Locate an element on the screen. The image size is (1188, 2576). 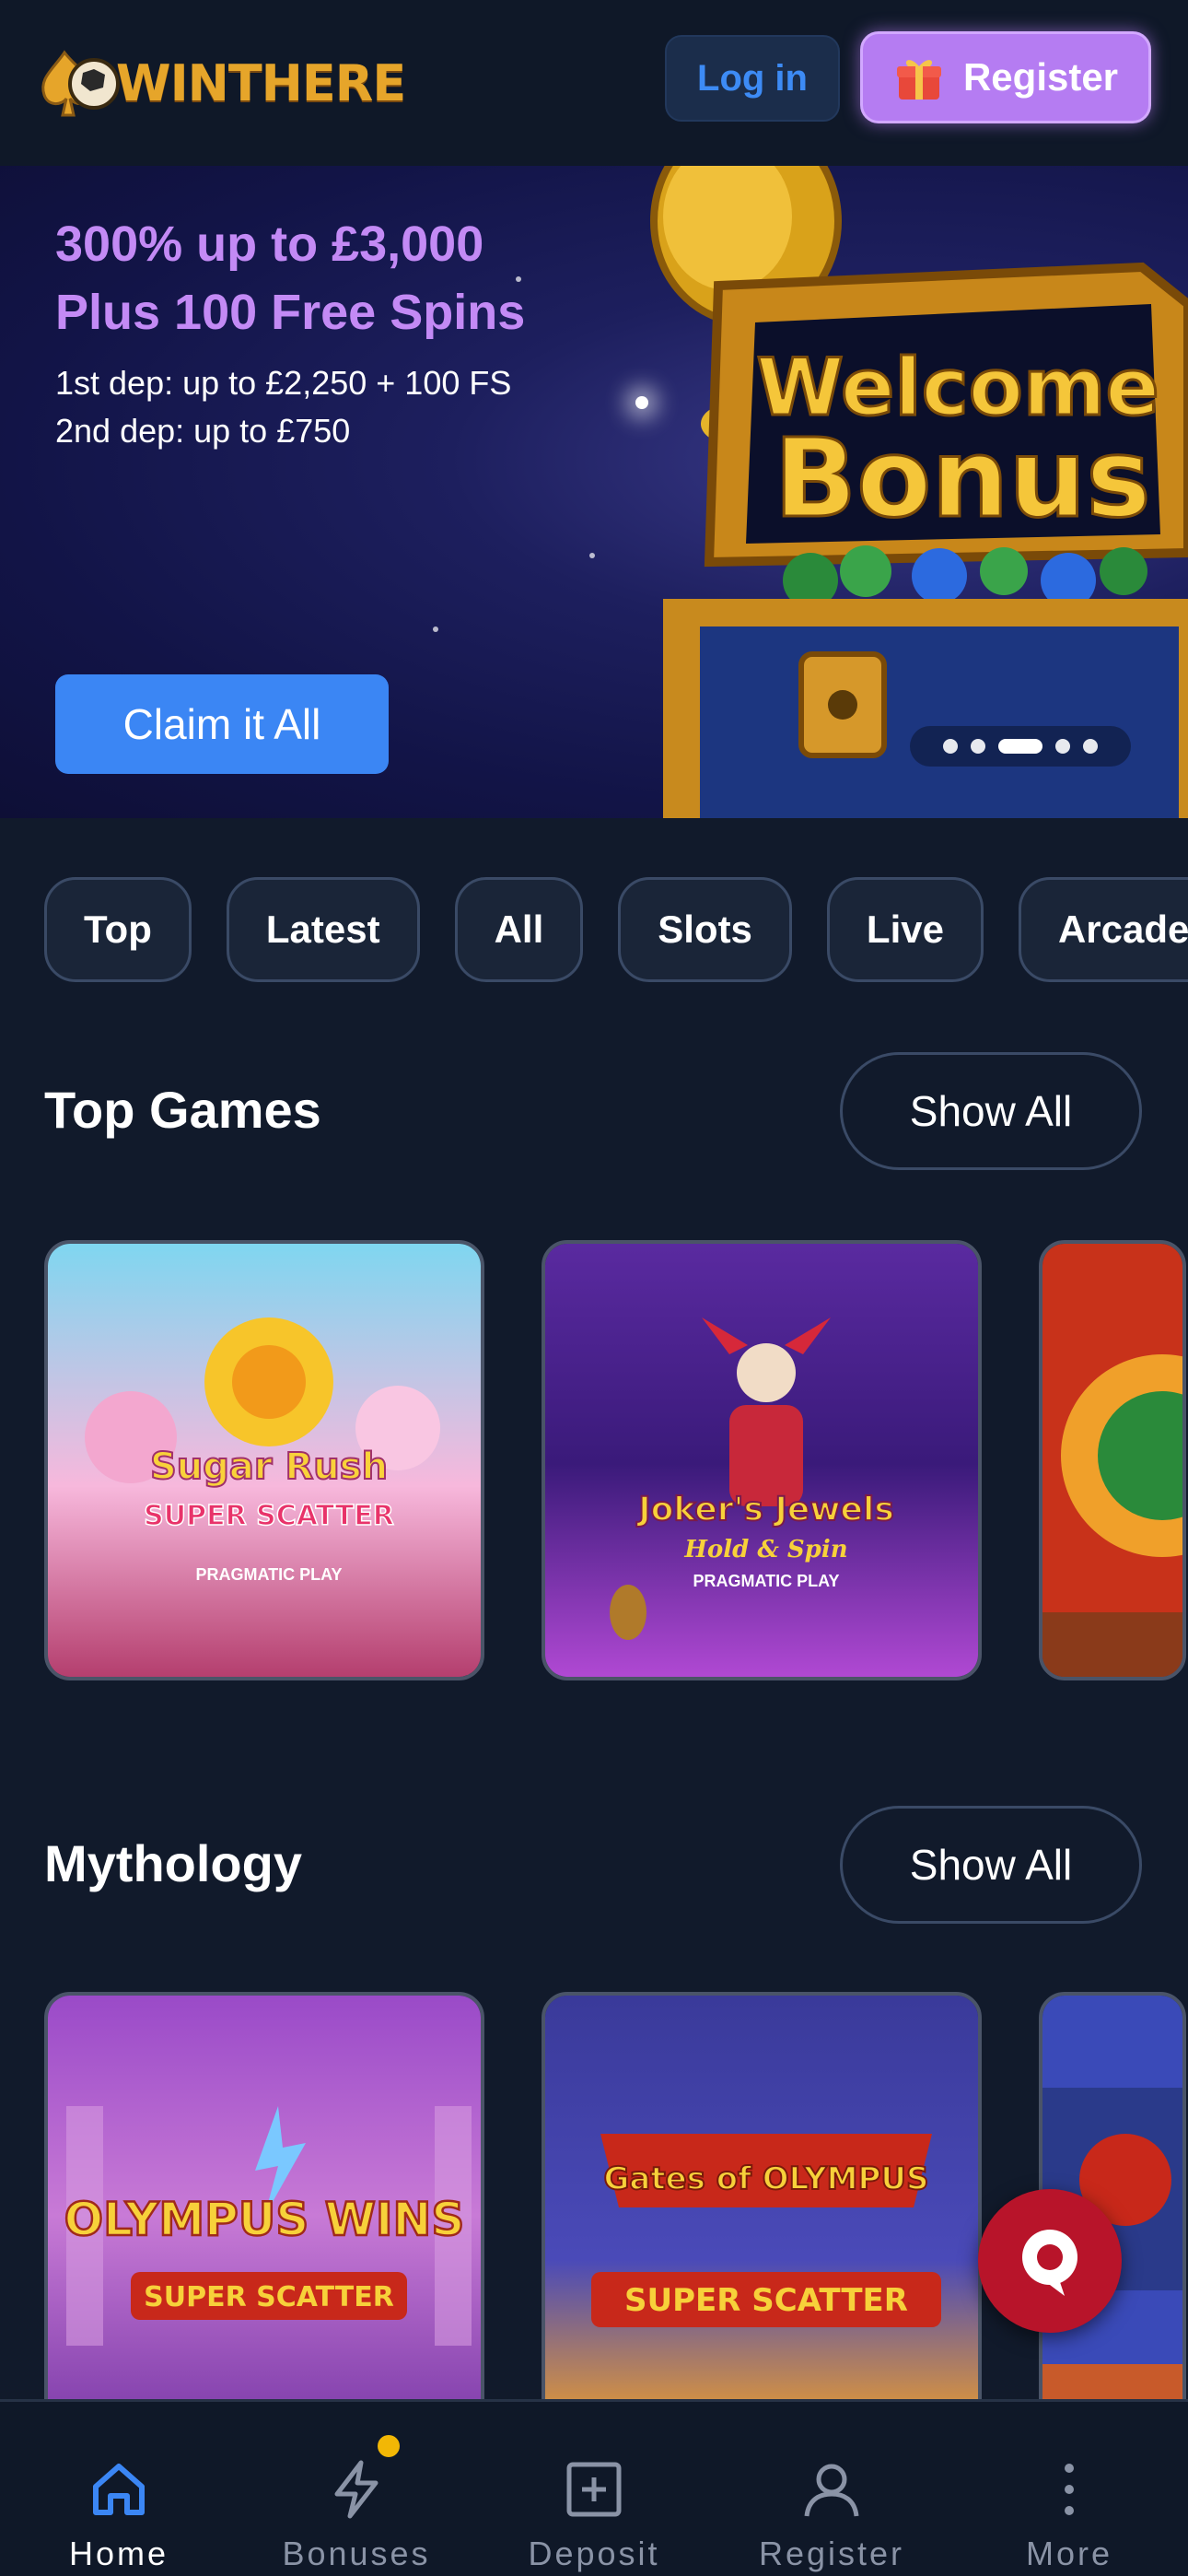
notification-badge is located at coordinates (389, 2446).